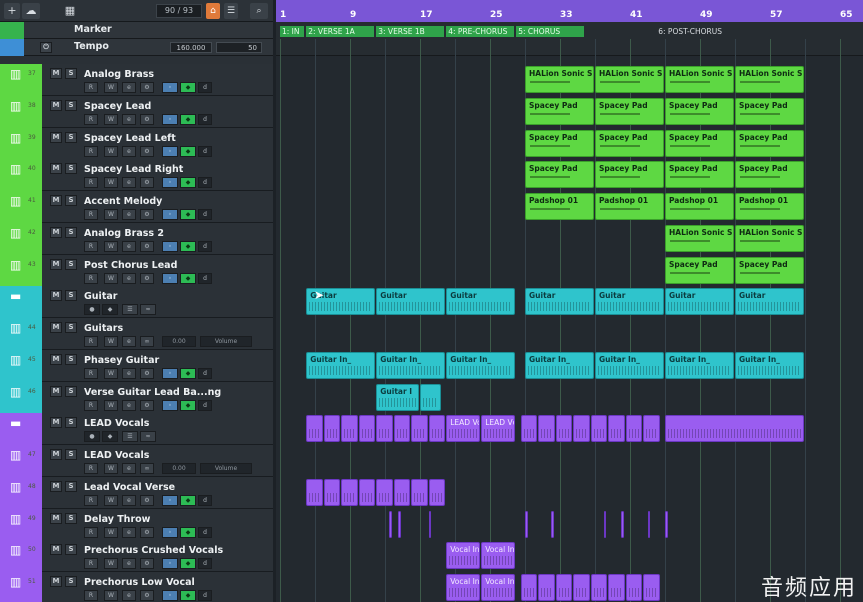 This screenshot has width=863, height=602. What do you see at coordinates (734, 31) in the screenshot?
I see `marker-label: 6: POST-CHORUS` at bounding box center [734, 31].